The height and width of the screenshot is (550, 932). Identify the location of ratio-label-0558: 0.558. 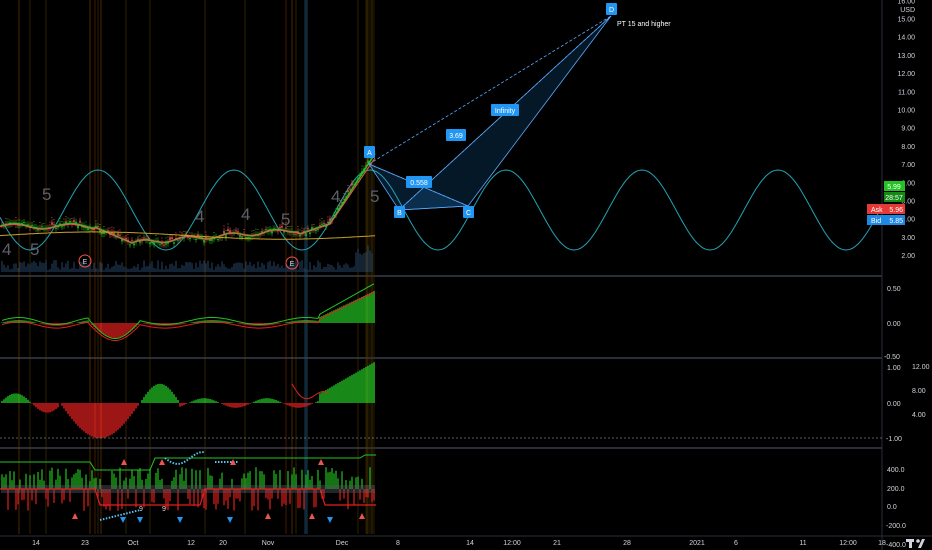
(419, 182).